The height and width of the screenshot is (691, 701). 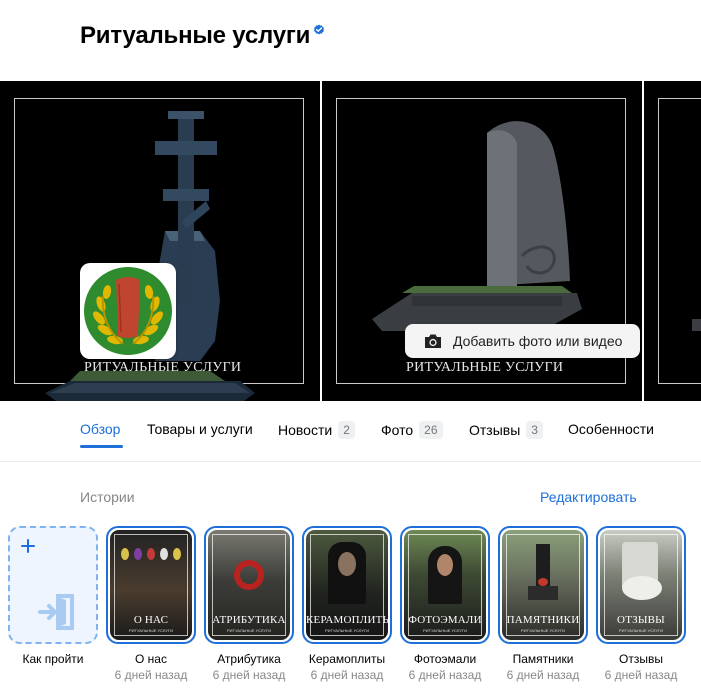 I want to click on story-thumbnail: КЕРАМОПЛИТЫ РИТУАЛЬНЫЕ УСЛУГИ, so click(x=347, y=585).